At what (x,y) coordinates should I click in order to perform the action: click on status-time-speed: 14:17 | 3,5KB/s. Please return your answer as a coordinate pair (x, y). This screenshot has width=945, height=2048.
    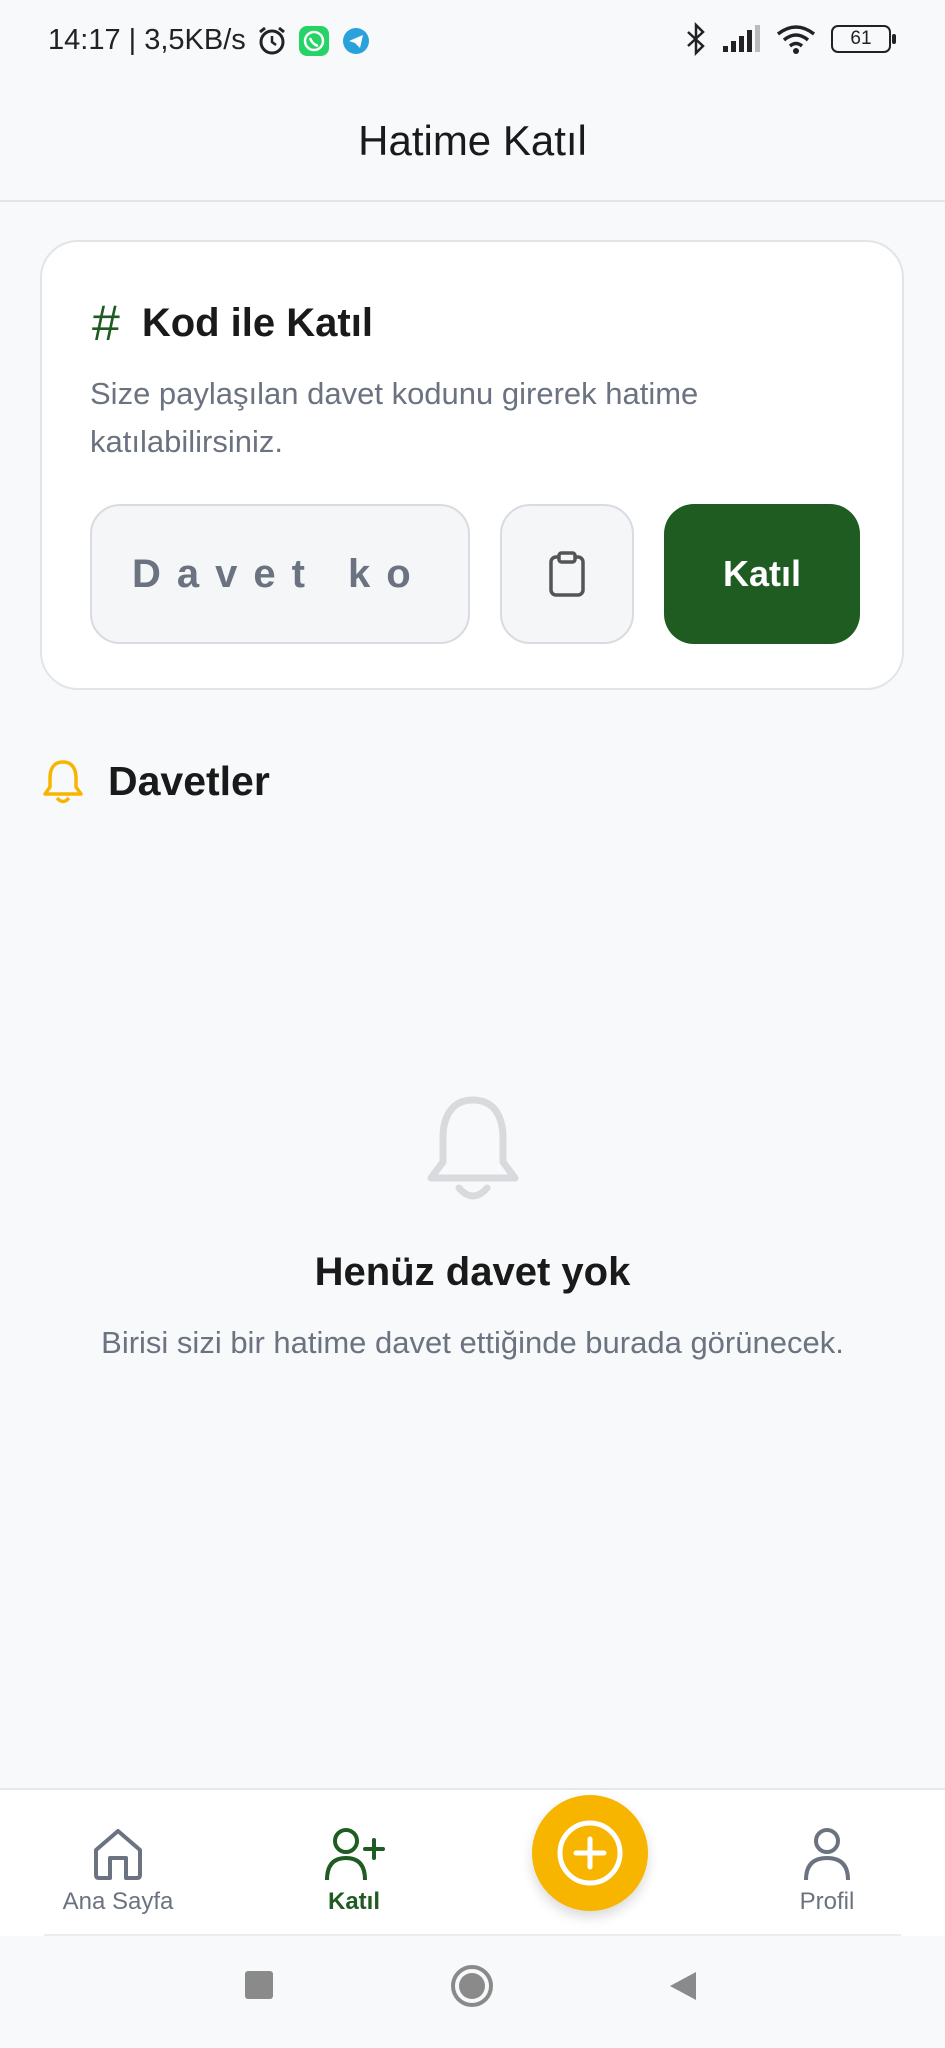
    Looking at the image, I should click on (147, 40).